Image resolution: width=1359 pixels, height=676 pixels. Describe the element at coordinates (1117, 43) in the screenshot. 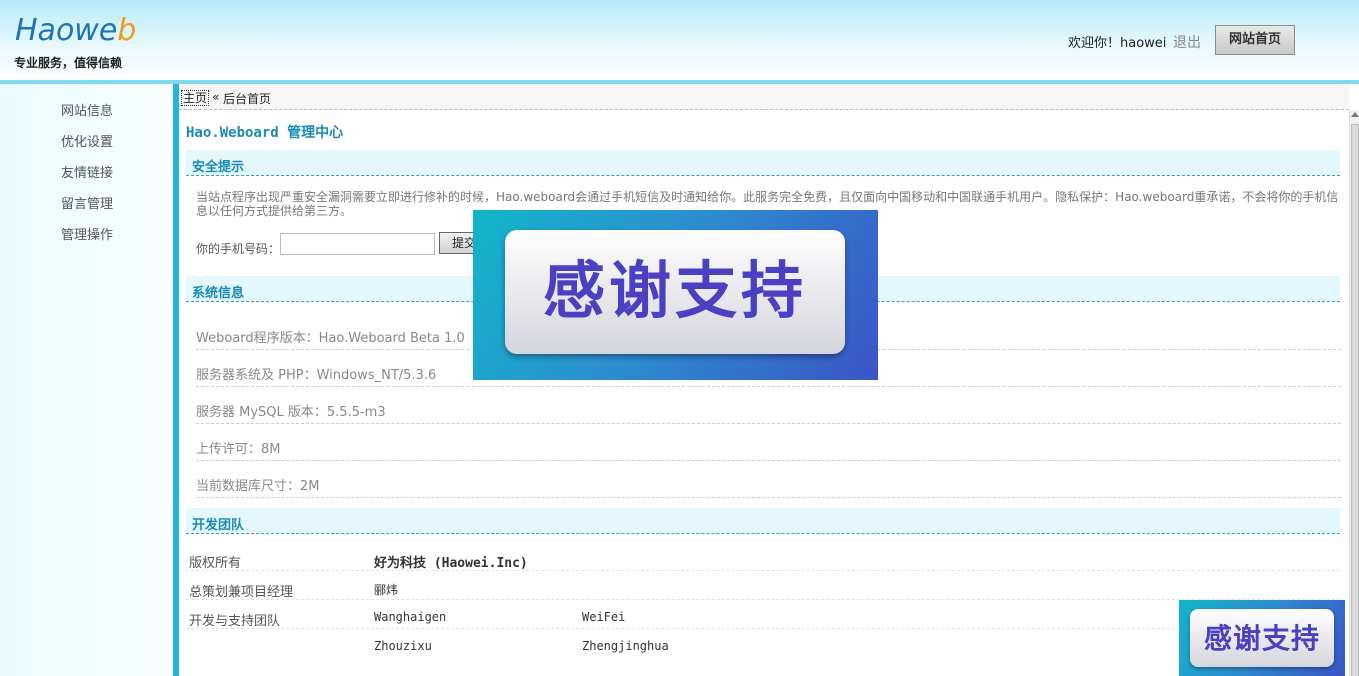

I see `welcome-text: 欢迎你！haowei` at that location.